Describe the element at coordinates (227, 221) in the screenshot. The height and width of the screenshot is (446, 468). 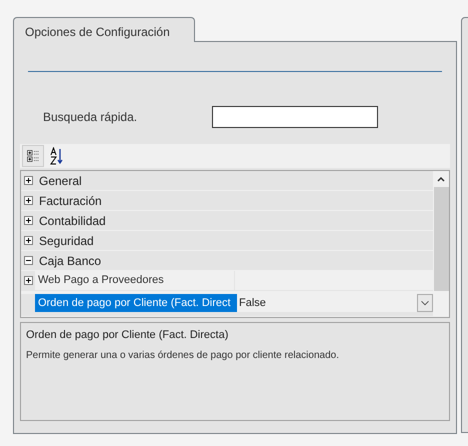
I see `category-row: Contabilidad` at that location.